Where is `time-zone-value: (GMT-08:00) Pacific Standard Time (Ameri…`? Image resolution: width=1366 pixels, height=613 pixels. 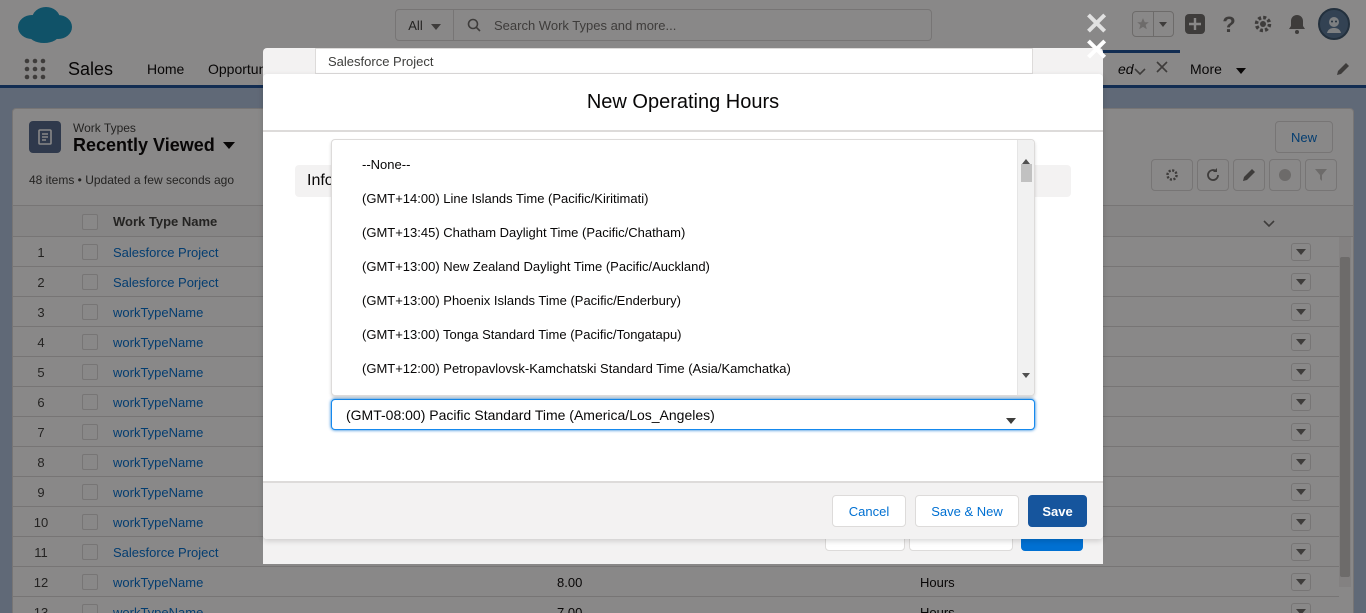 time-zone-value: (GMT-08:00) Pacific Standard Time (Ameri… is located at coordinates (530, 414).